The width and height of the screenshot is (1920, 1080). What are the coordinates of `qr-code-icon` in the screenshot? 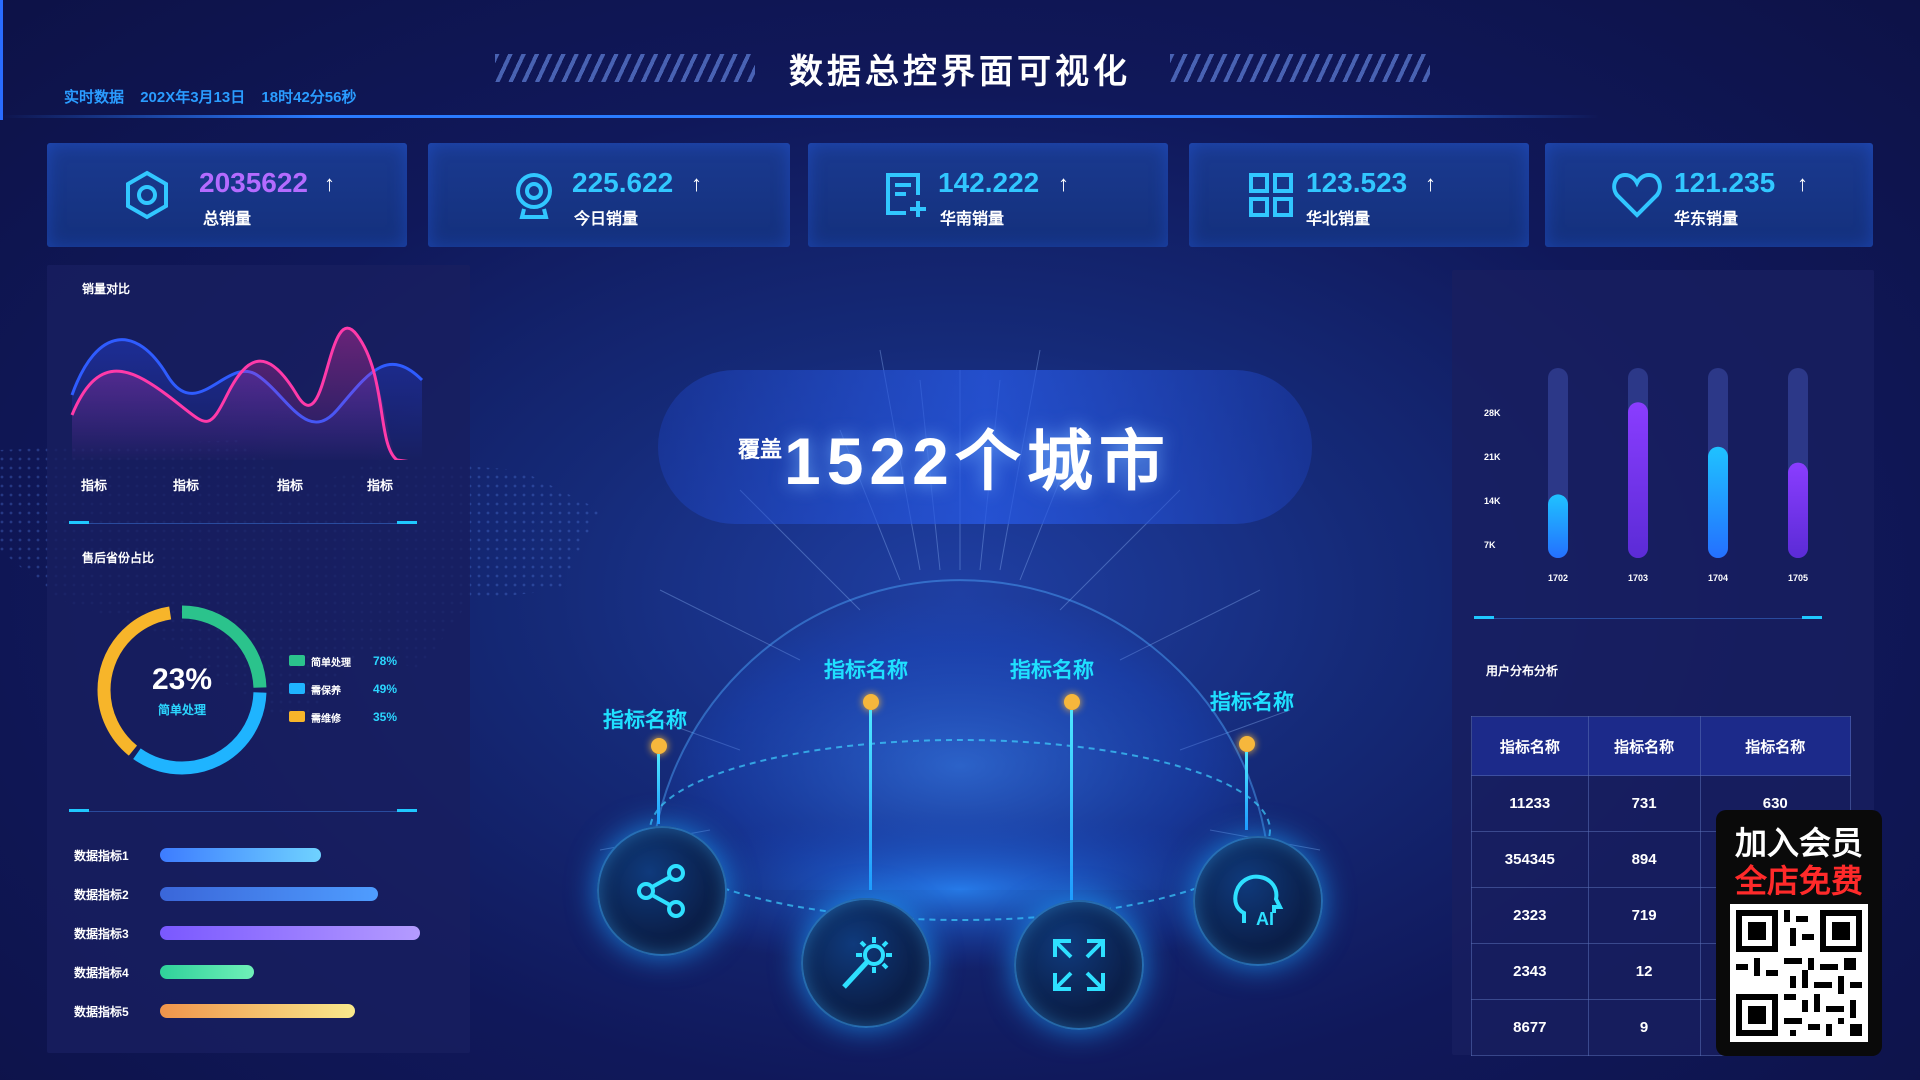 It's located at (1799, 973).